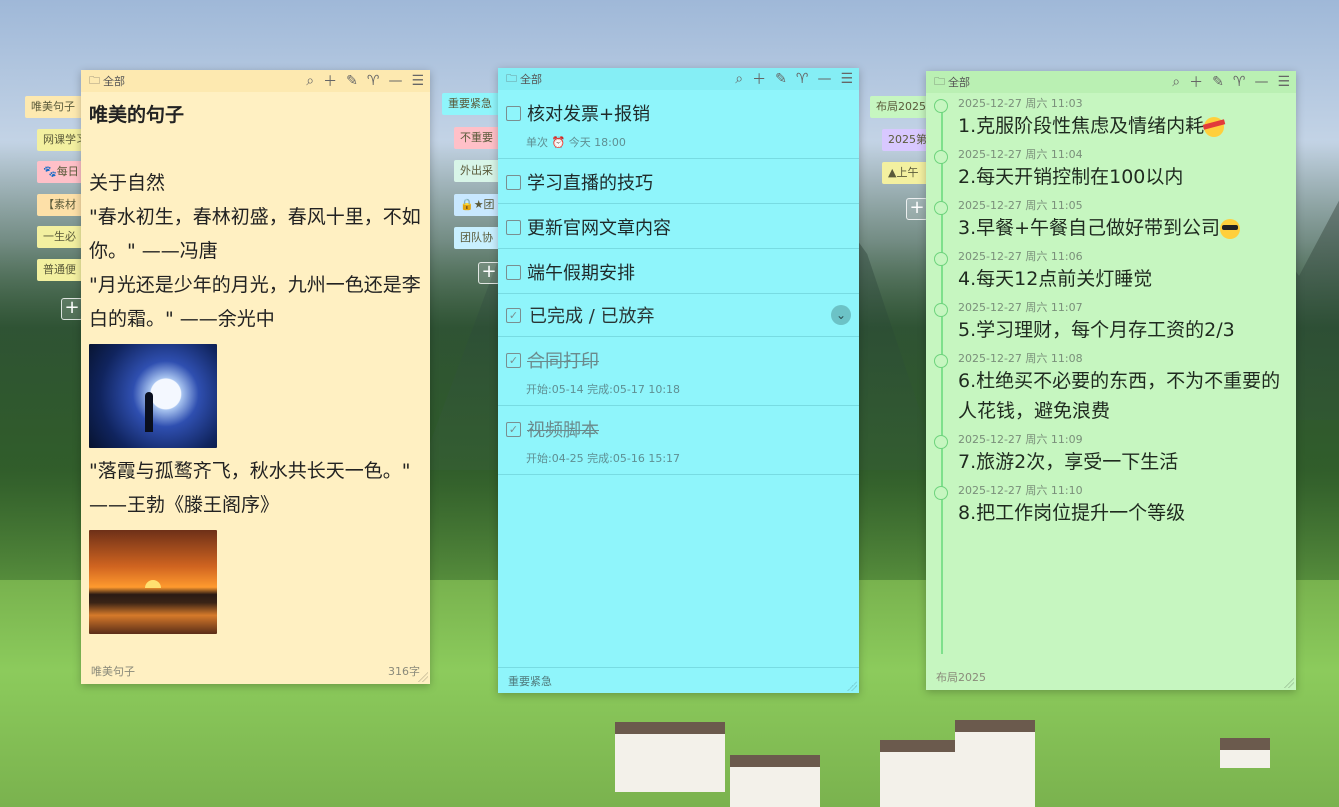 This screenshot has height=807, width=1339. What do you see at coordinates (1055, 279) in the screenshot?
I see `entry-text-content: 4.每天12点前关灯睡觉` at bounding box center [1055, 279].